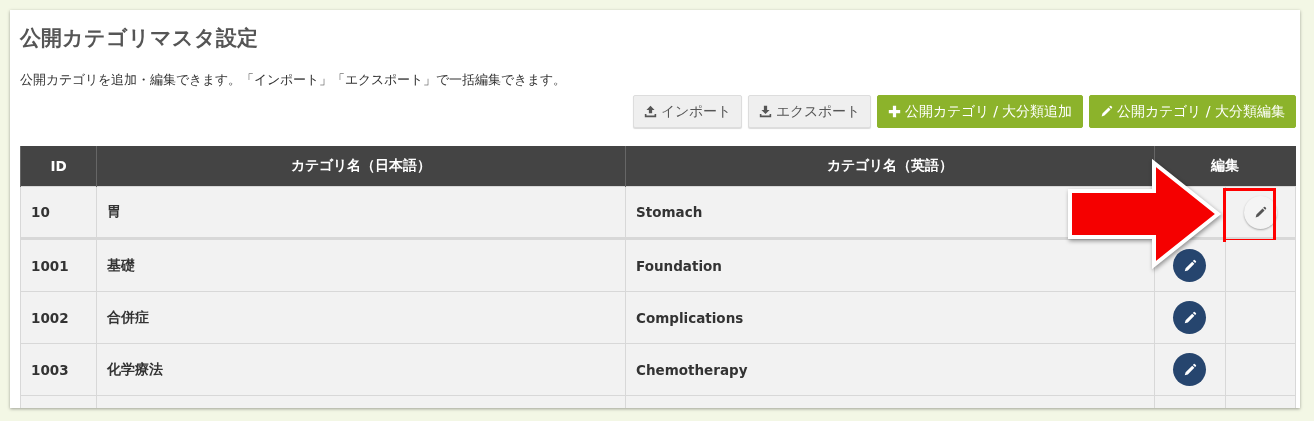  What do you see at coordinates (139, 38) in the screenshot?
I see `page-title: 公開カテゴリマスタ設定` at bounding box center [139, 38].